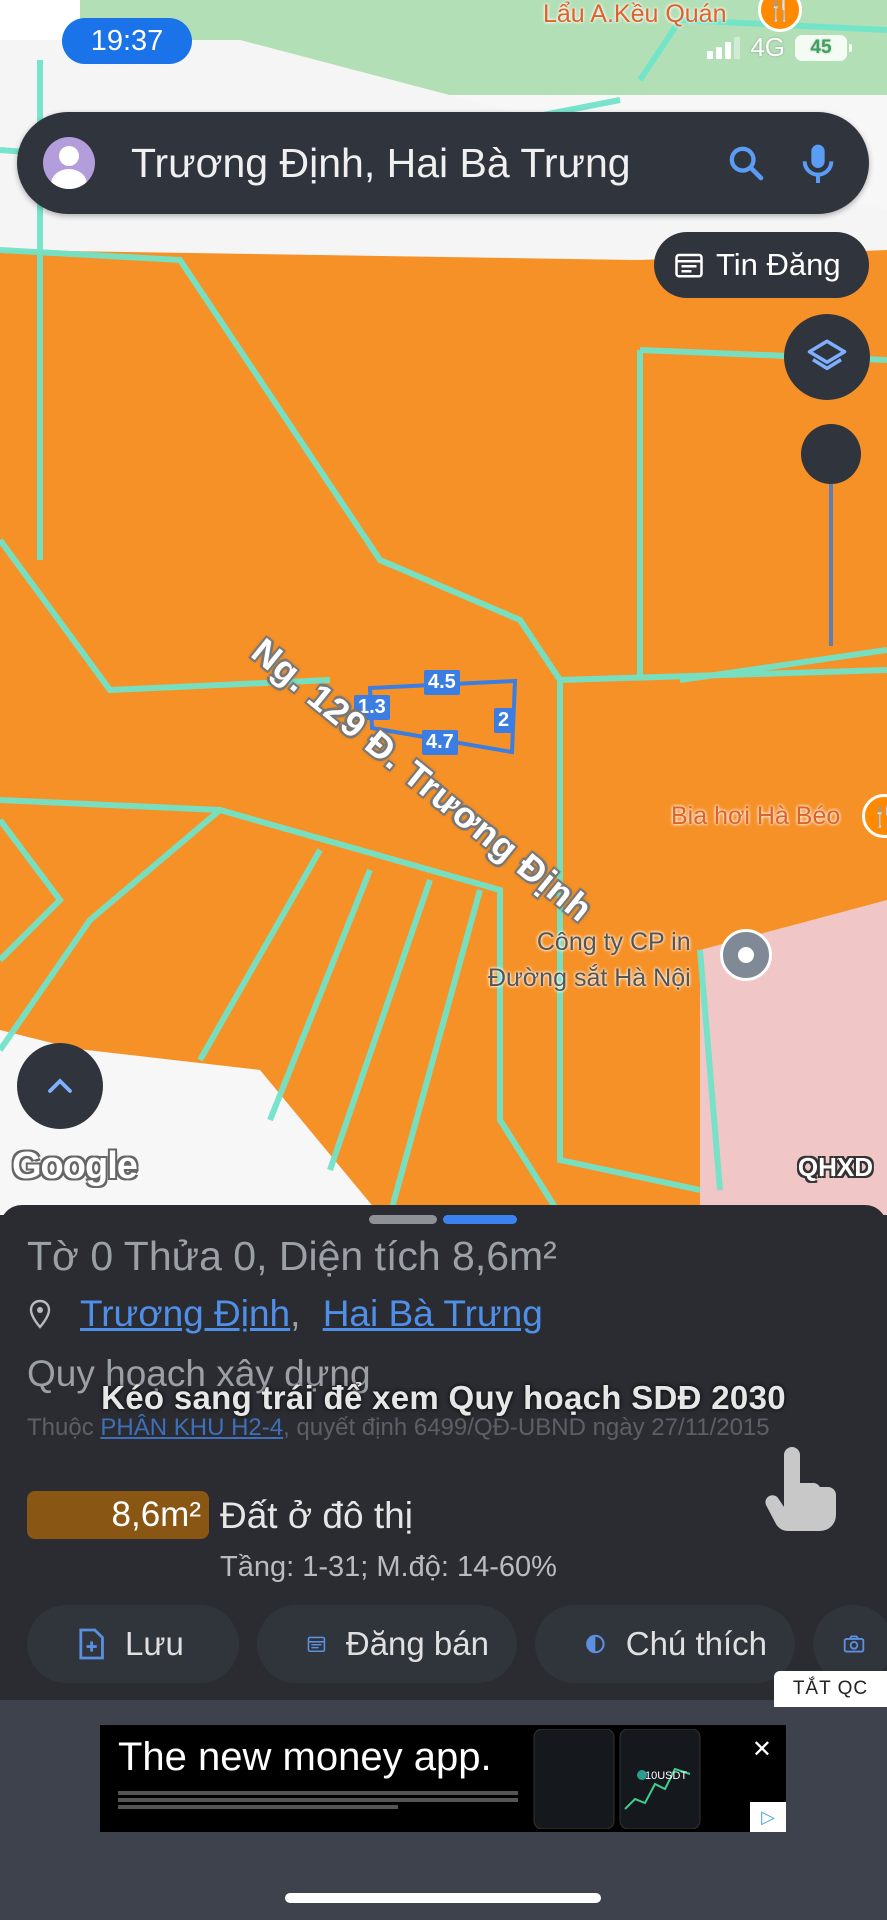 This screenshot has height=1920, width=887. I want to click on ad-phone-image: 10USDT, so click(617, 1779).